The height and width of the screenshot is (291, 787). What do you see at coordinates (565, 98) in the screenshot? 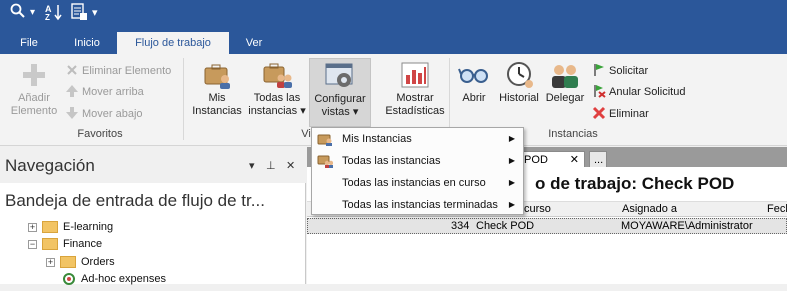
I see `delegar-label: Delegar` at bounding box center [565, 98].